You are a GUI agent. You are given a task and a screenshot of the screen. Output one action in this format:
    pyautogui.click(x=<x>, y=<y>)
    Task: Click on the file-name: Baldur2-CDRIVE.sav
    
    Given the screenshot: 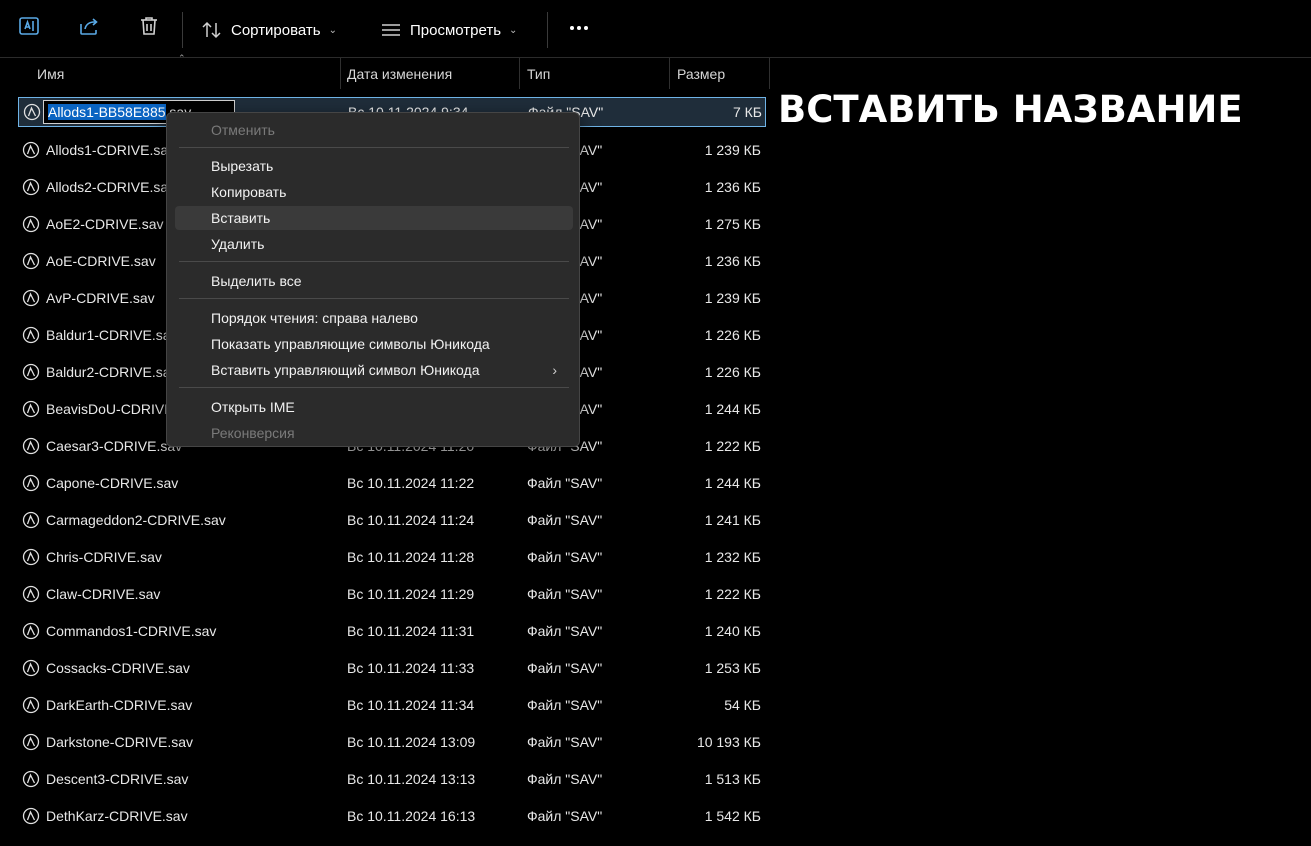 What is the action you would take?
    pyautogui.click(x=100, y=371)
    